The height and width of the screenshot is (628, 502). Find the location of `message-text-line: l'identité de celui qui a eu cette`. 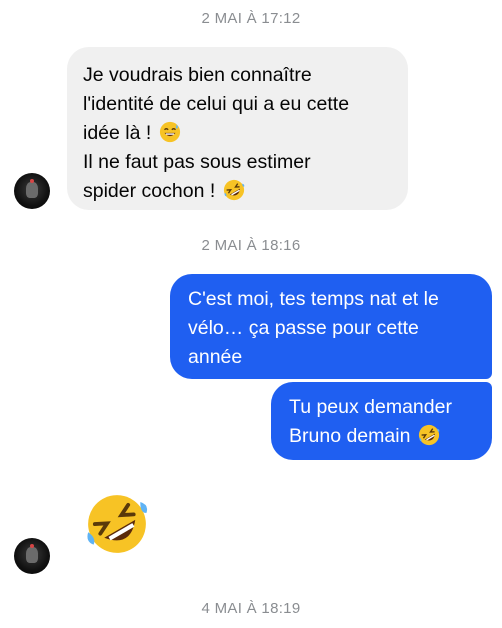

message-text-line: l'identité de celui qui a eu cette is located at coordinates (216, 104).